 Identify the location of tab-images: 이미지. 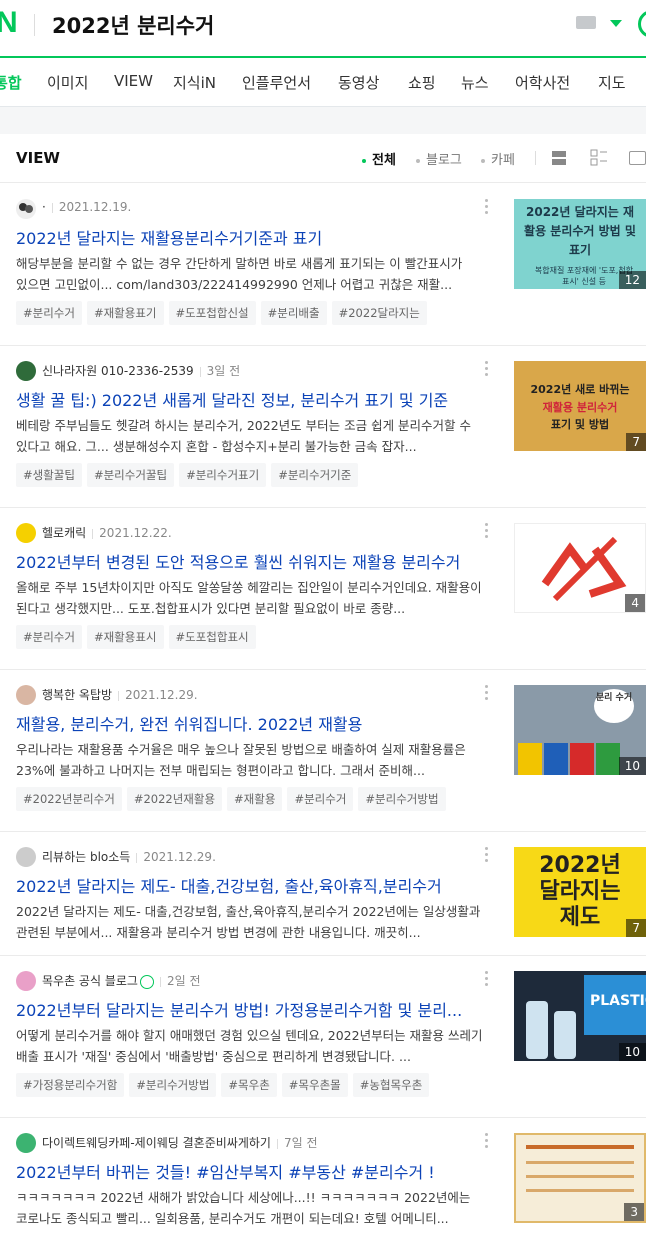
(67, 82).